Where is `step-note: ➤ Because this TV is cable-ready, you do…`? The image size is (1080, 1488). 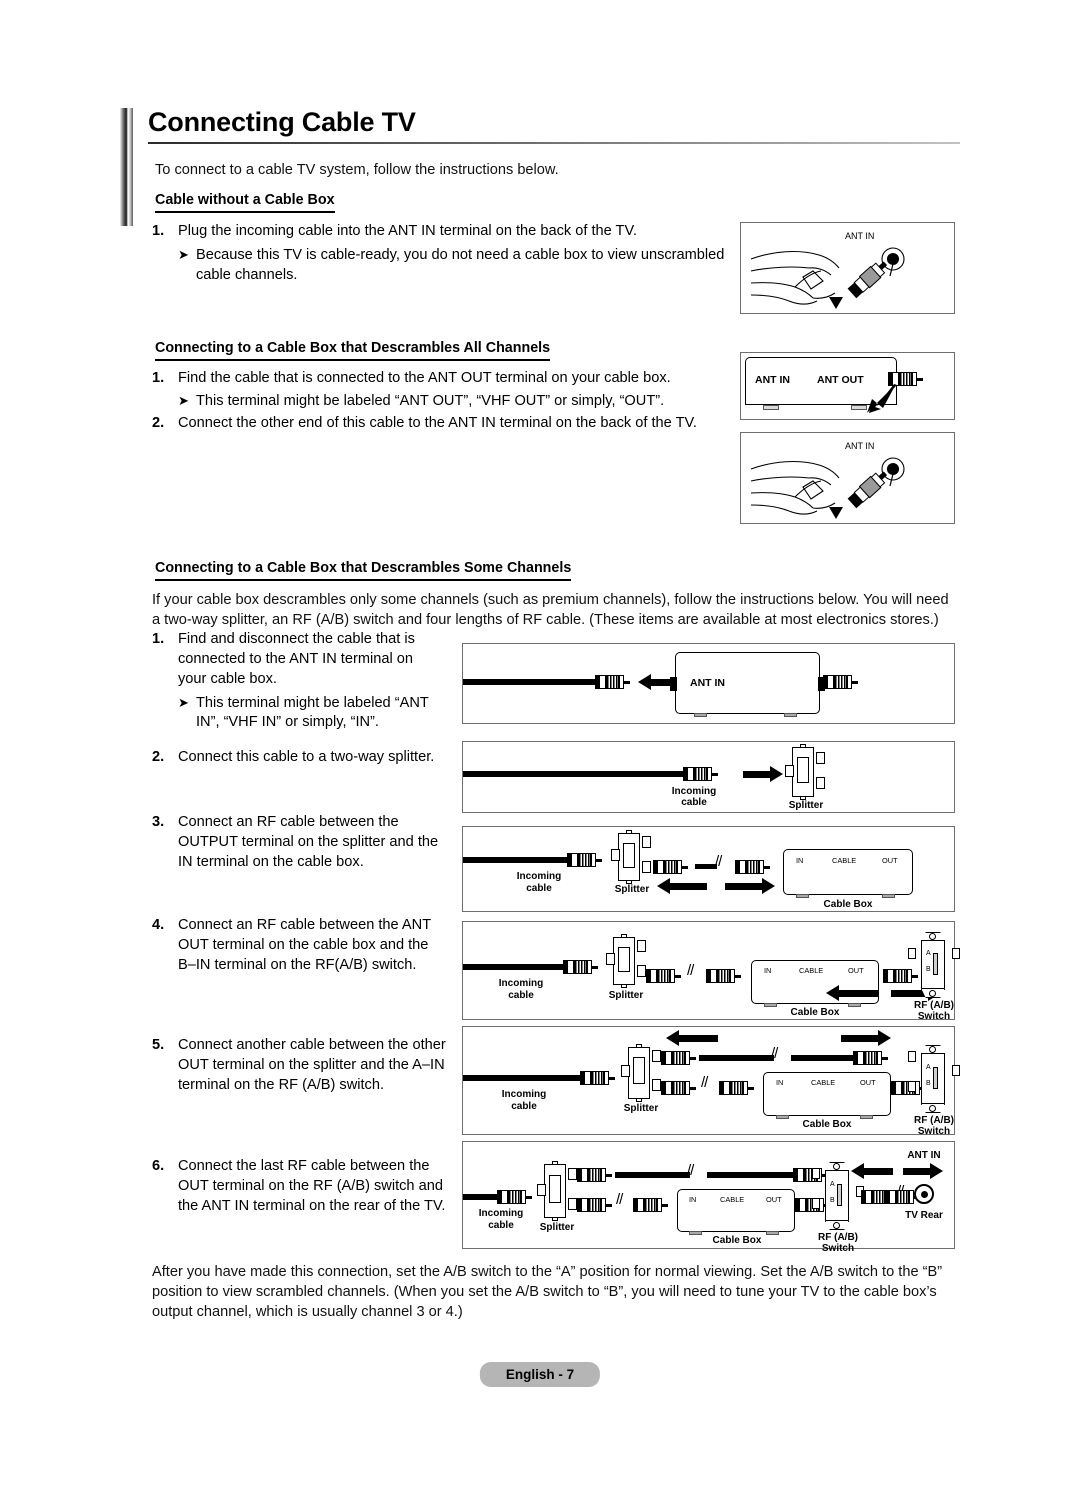
step-note: ➤ Because this TV is cable-ready, you do… is located at coordinates (452, 266).